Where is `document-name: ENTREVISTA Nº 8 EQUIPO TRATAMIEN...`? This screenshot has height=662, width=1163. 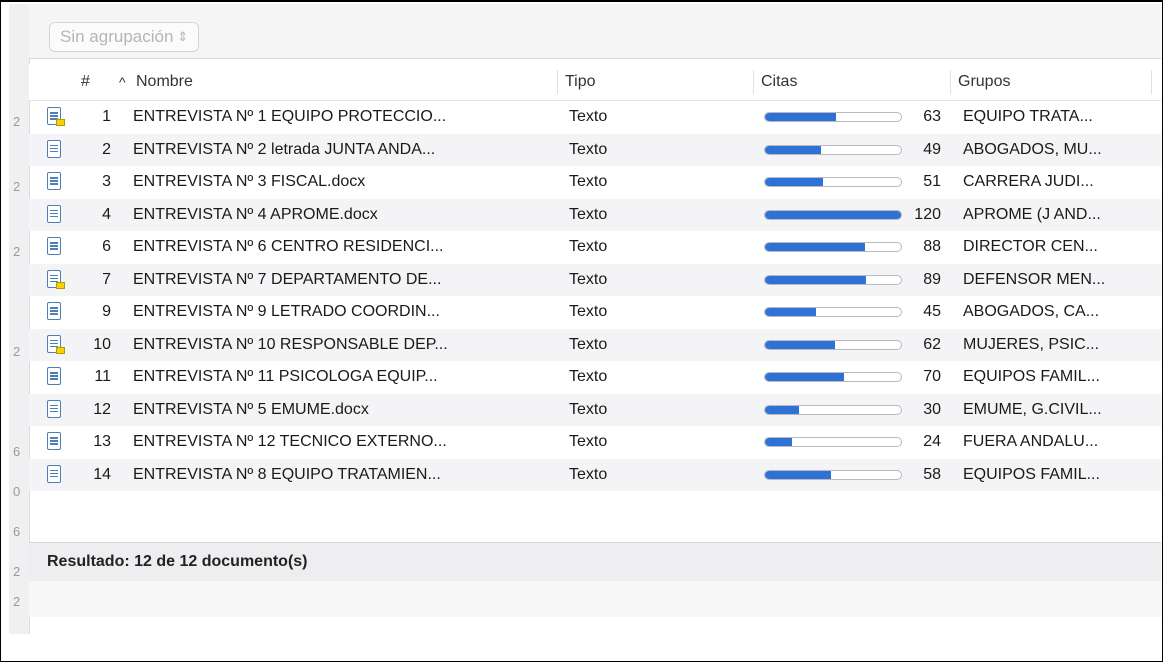
document-name: ENTREVISTA Nº 8 EQUIPO TRATAMIEN... is located at coordinates (287, 474).